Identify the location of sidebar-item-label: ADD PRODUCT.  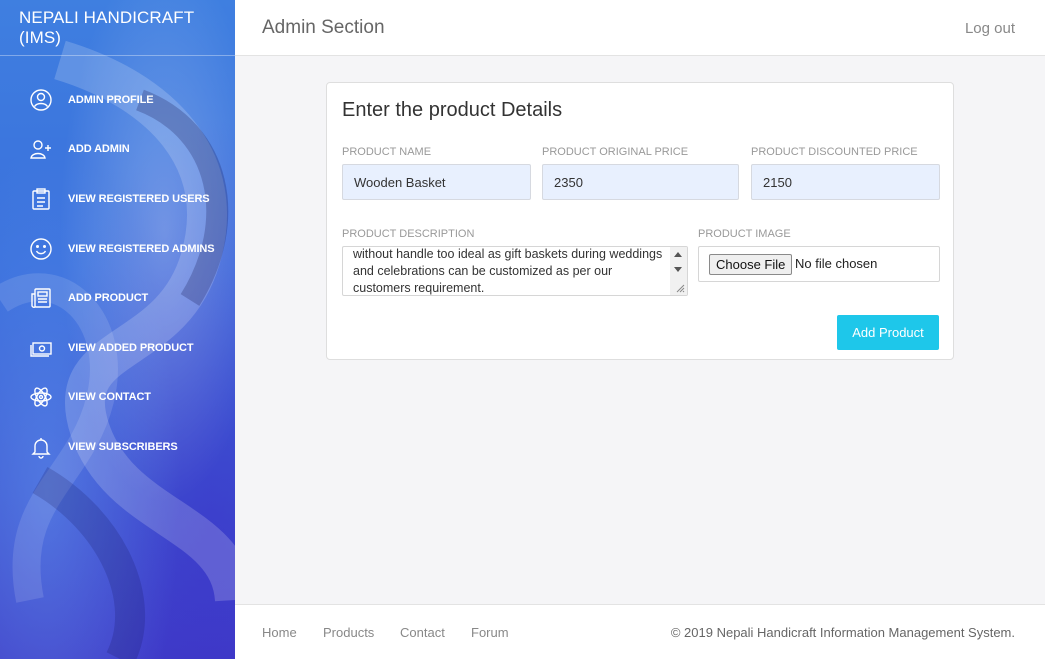
(108, 298).